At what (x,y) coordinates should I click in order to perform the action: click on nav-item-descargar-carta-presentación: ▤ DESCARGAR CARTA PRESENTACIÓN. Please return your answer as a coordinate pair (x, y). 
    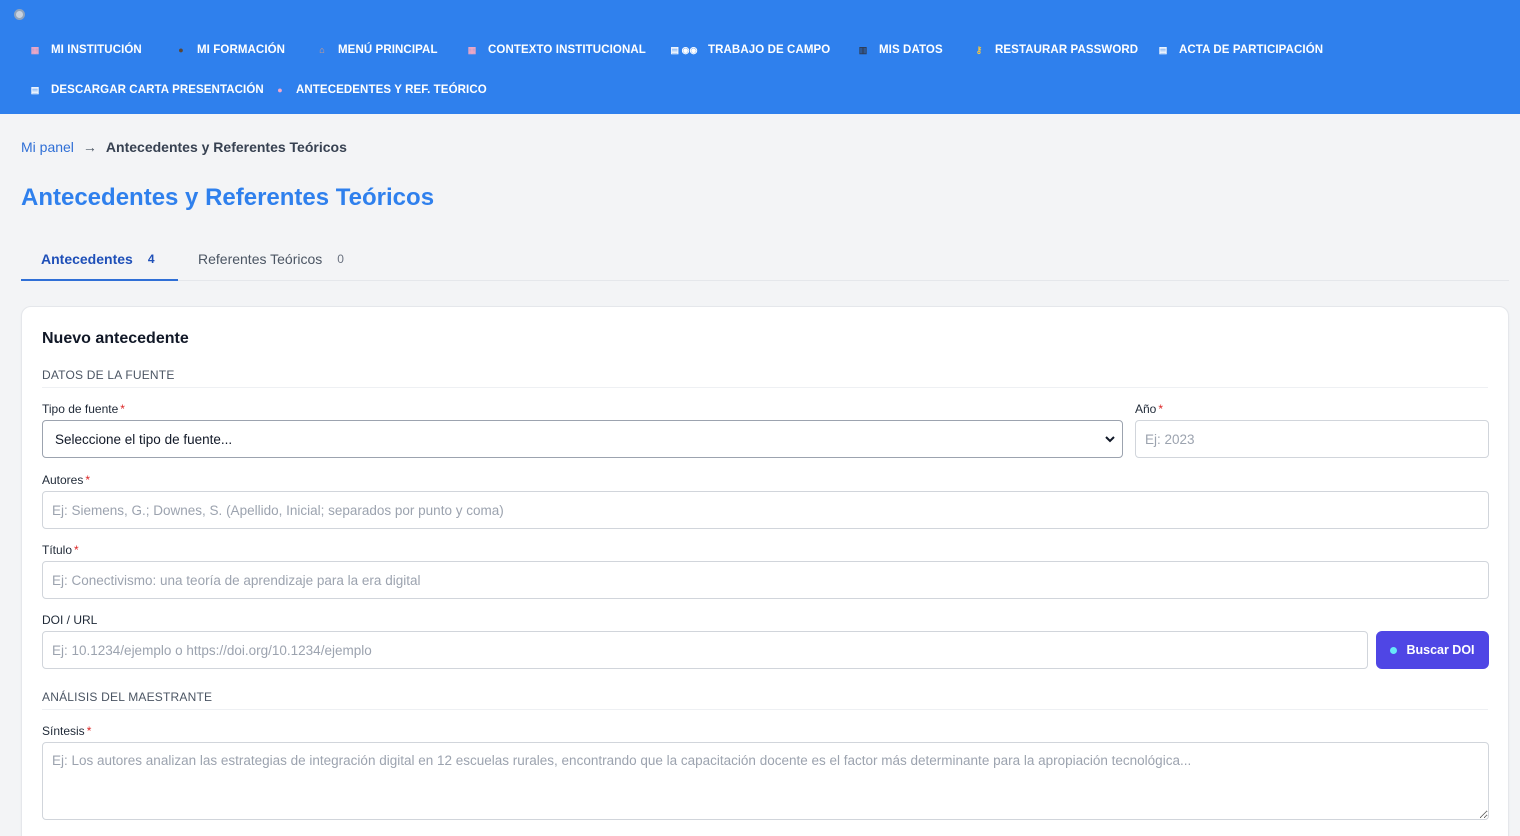
    Looking at the image, I should click on (146, 90).